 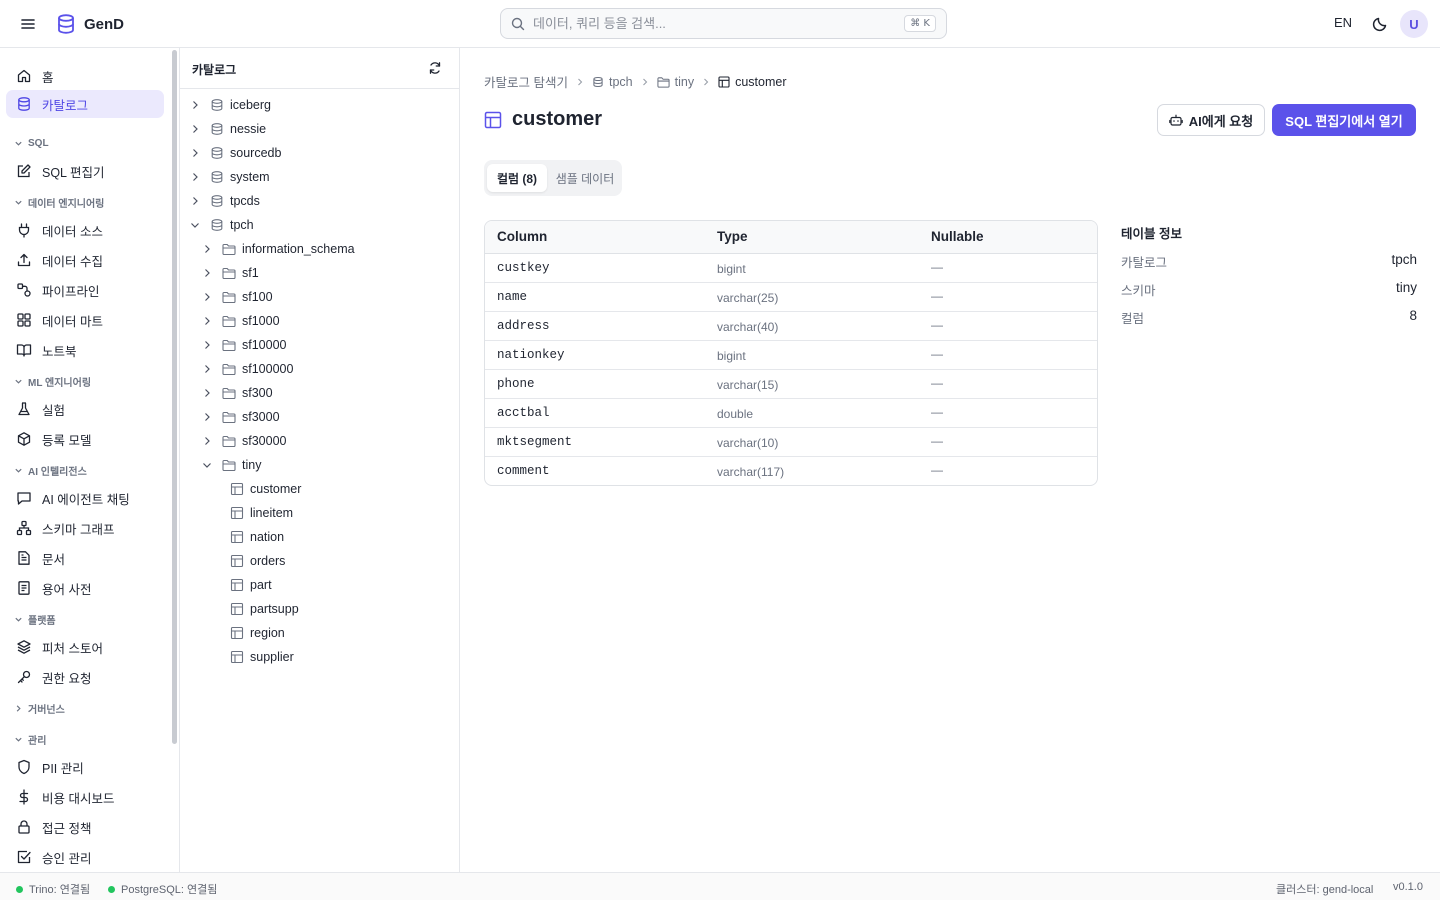 I want to click on sidebar-item-sql-editor: SQL 편집기, so click(x=85, y=171).